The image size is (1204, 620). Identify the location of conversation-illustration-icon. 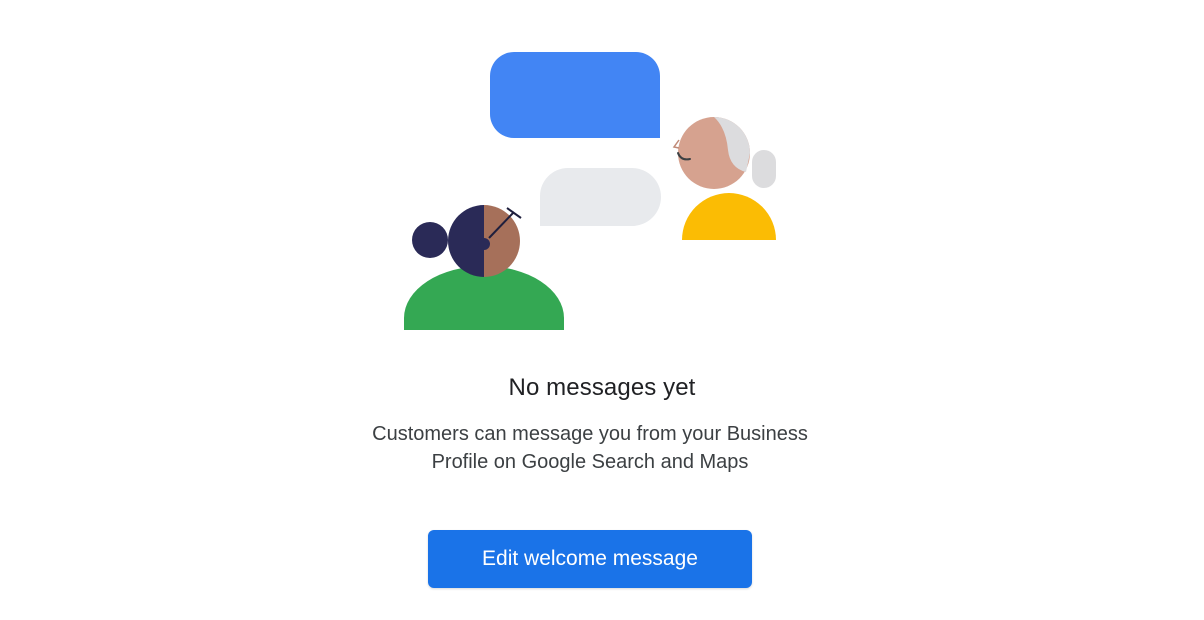
(590, 191).